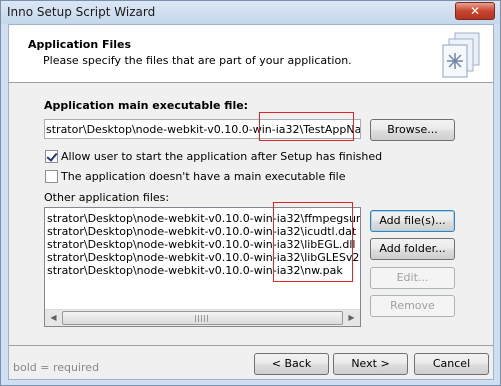 The image size is (501, 386). I want to click on scroll-right-arrow-icon: ▶, so click(351, 318).